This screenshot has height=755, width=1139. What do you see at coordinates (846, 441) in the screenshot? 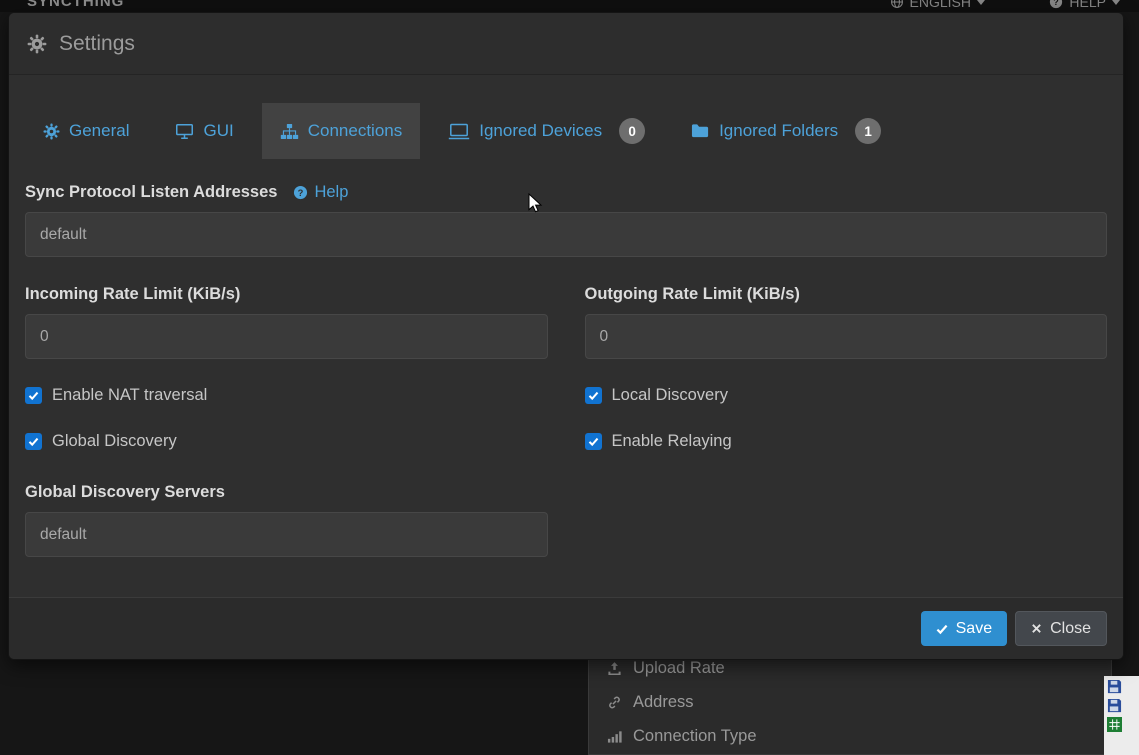
I see `enable-relaying-checkbox: Enable Relaying` at bounding box center [846, 441].